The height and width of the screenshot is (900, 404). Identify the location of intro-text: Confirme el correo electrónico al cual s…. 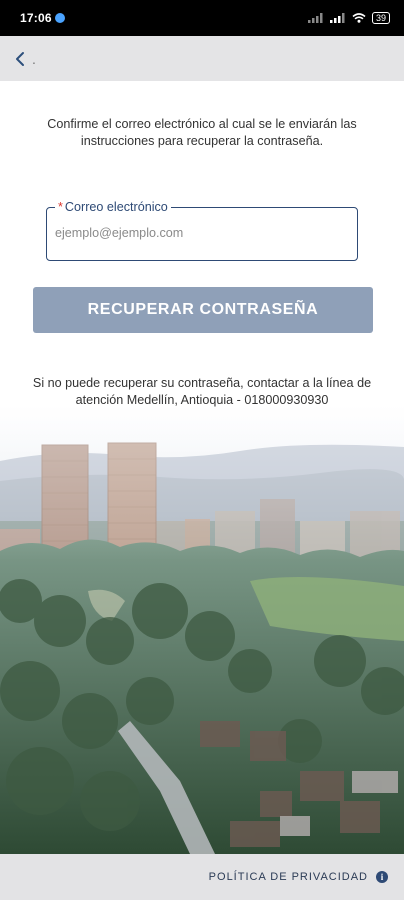
(202, 132).